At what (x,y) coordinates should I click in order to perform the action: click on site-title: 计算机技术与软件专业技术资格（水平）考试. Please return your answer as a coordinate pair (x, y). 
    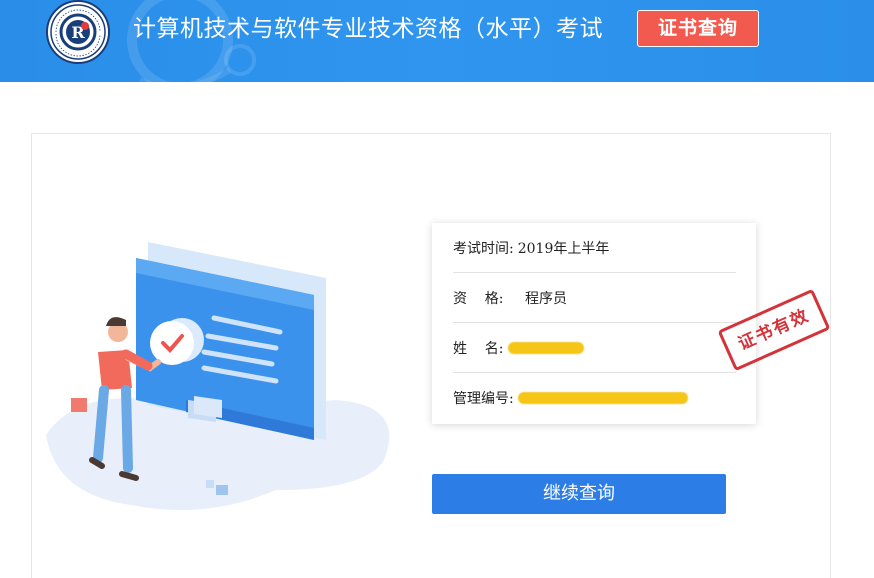
    Looking at the image, I should click on (368, 29).